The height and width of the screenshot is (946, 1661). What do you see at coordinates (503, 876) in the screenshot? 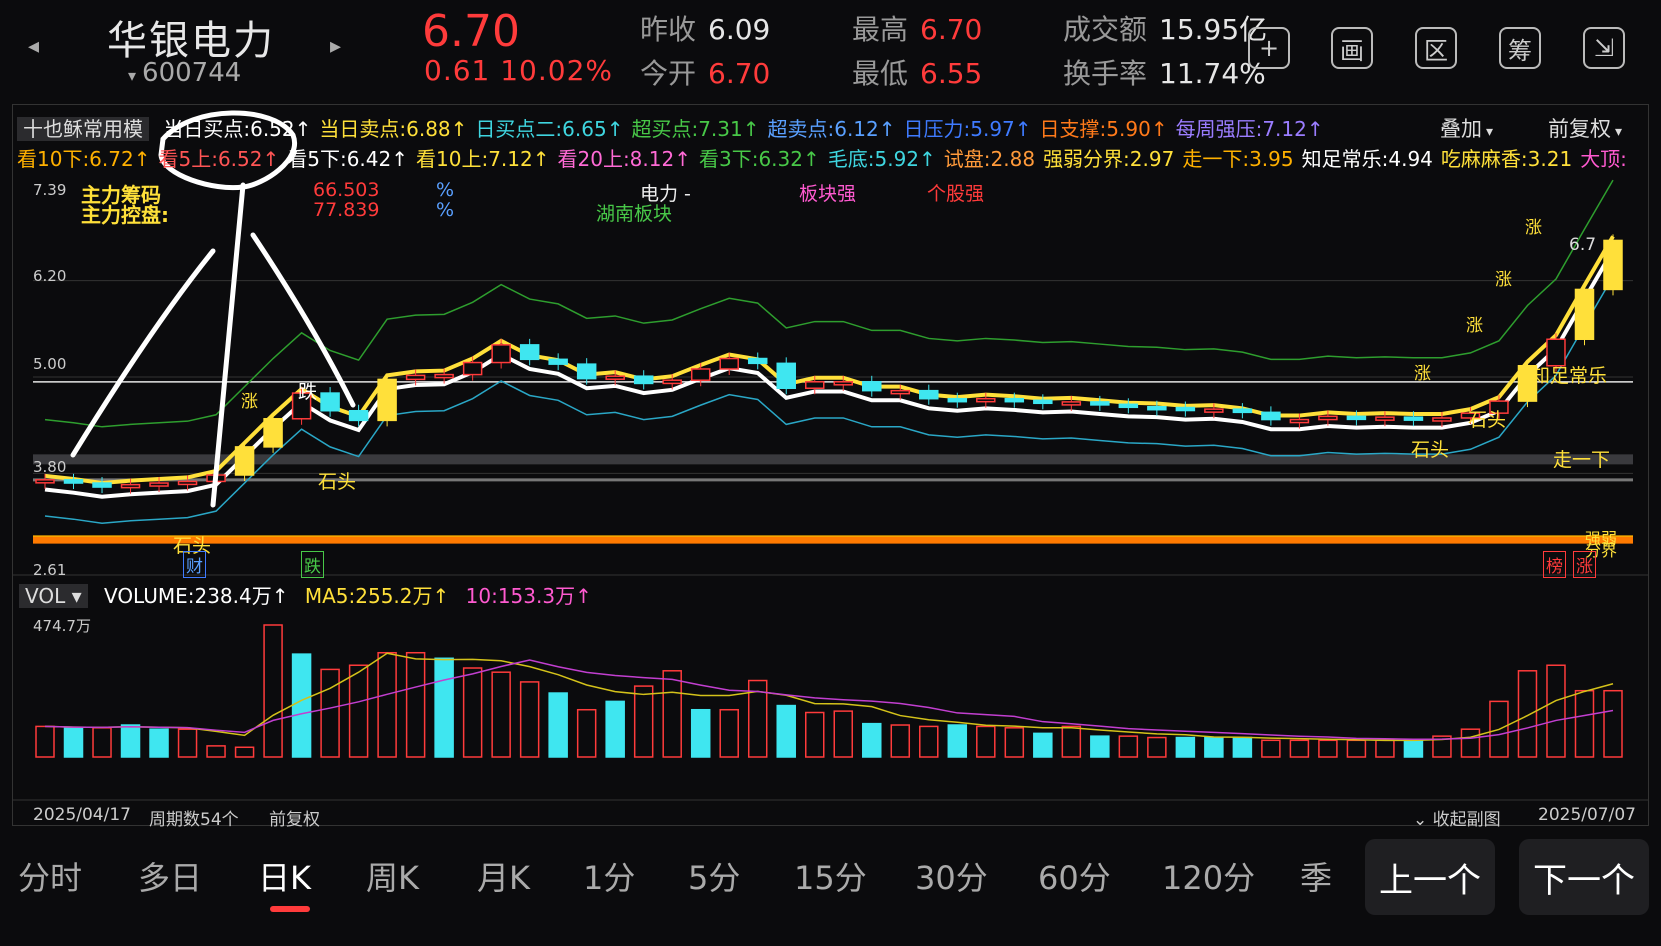
I see `tab-4: 月K` at bounding box center [503, 876].